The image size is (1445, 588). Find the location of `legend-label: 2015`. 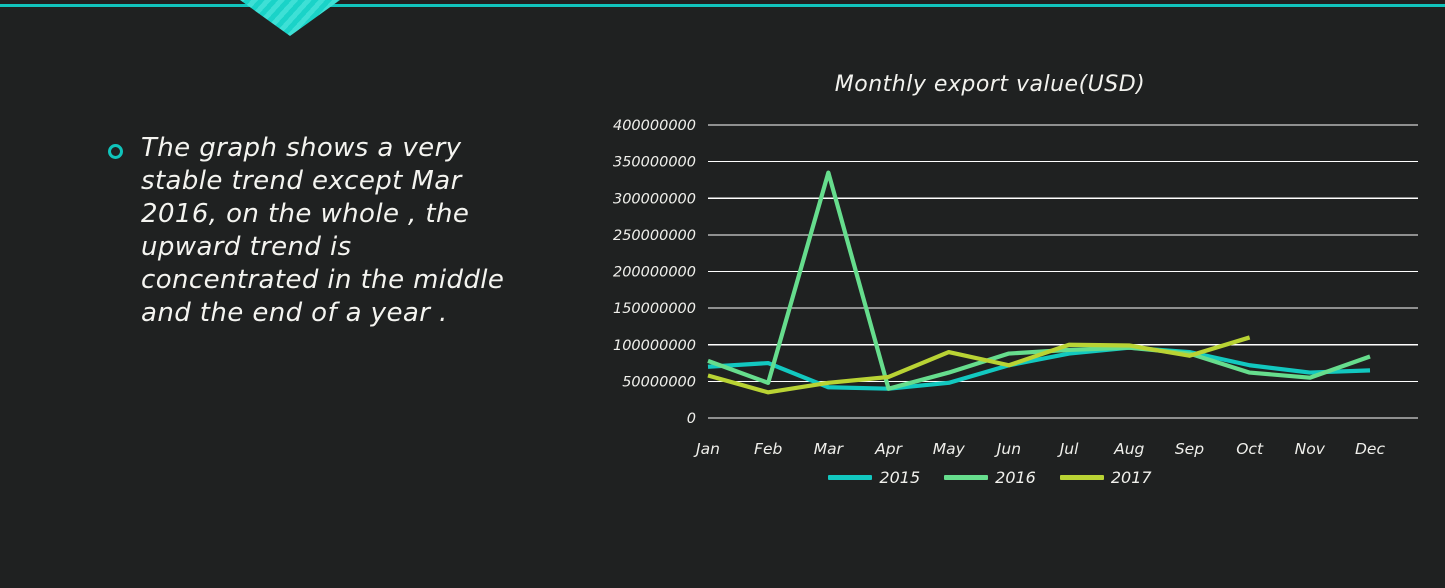

legend-label: 2015 is located at coordinates (900, 477).